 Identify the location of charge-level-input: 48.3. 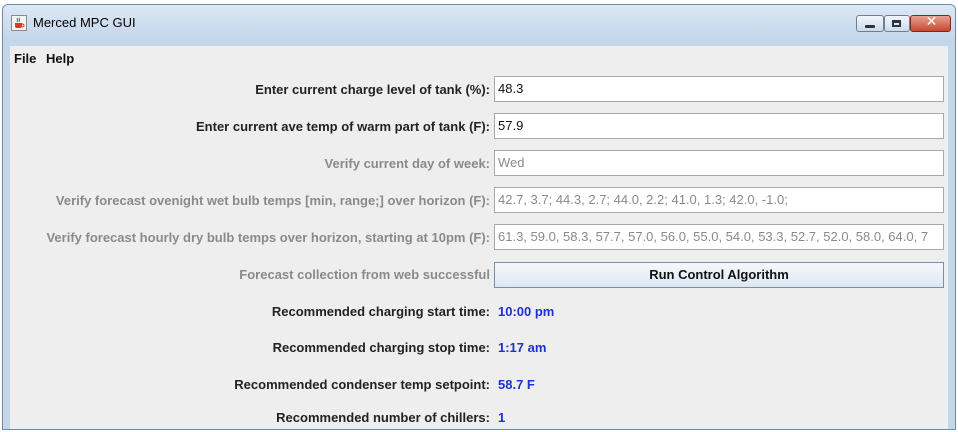
(719, 89).